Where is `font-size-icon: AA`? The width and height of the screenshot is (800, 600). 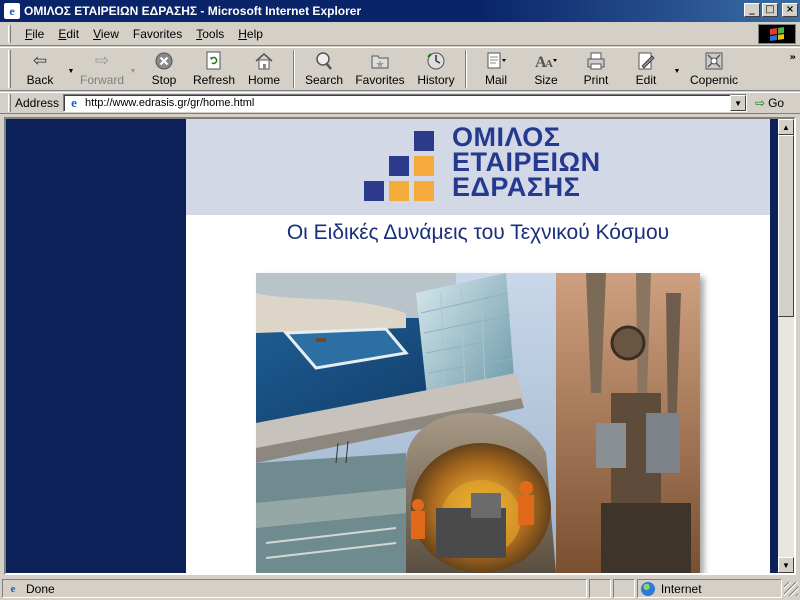 font-size-icon: AA is located at coordinates (546, 61).